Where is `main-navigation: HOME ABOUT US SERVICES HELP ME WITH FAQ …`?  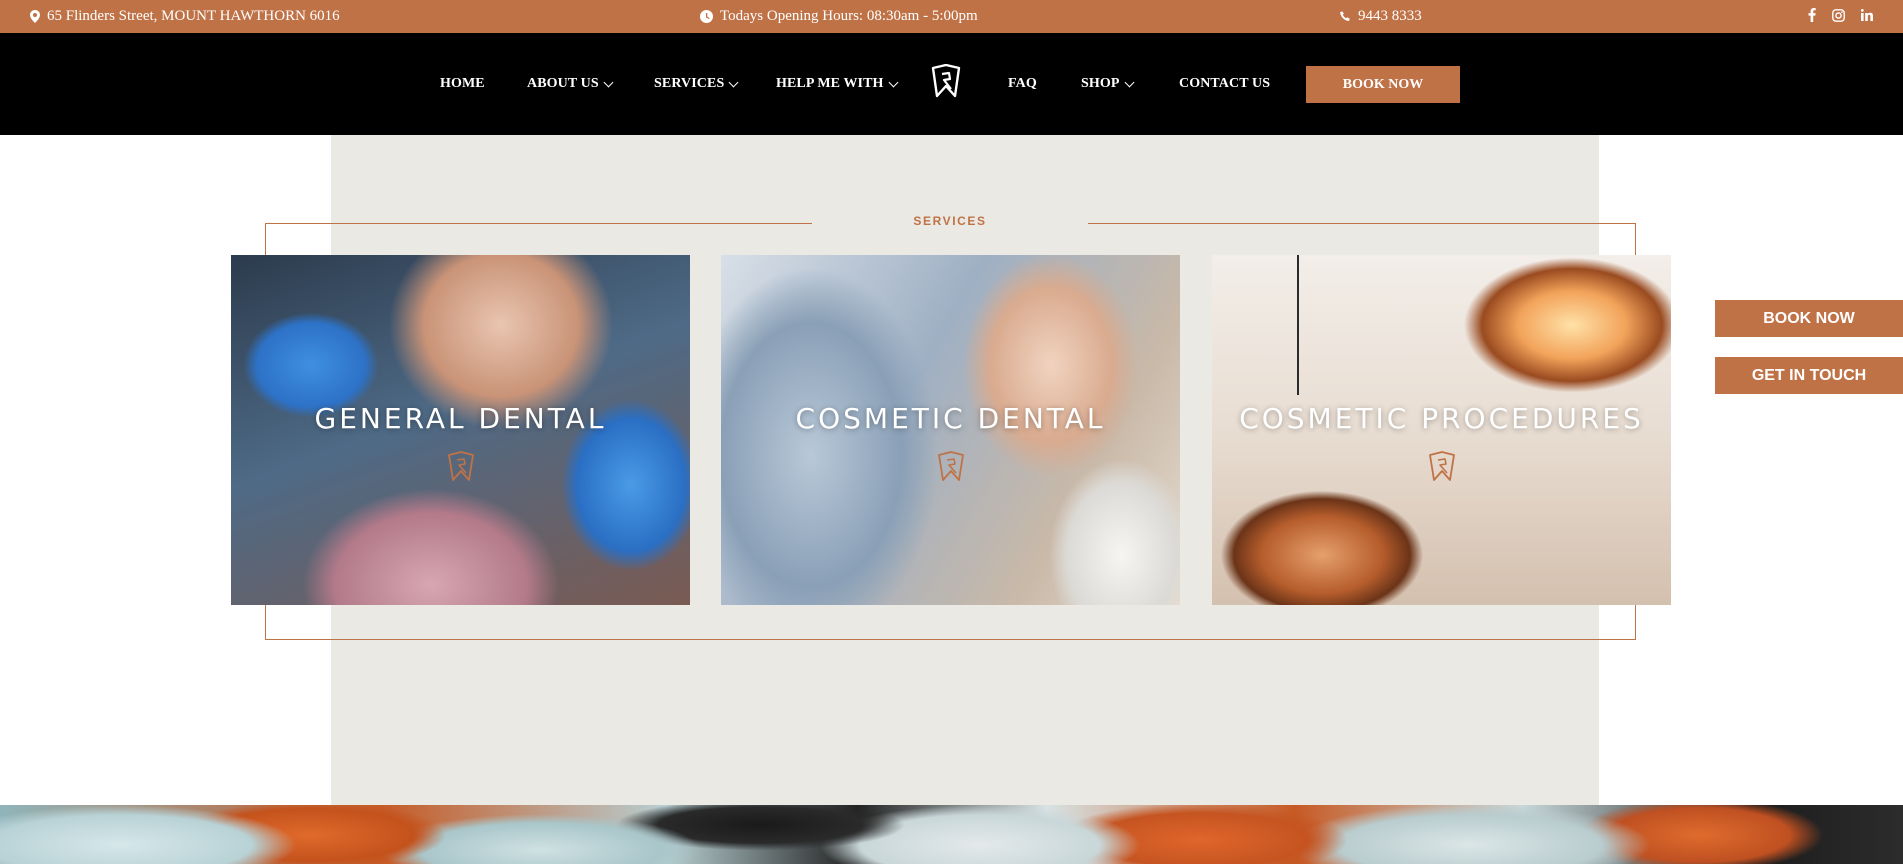 main-navigation: HOME ABOUT US SERVICES HELP ME WITH FAQ … is located at coordinates (951, 84).